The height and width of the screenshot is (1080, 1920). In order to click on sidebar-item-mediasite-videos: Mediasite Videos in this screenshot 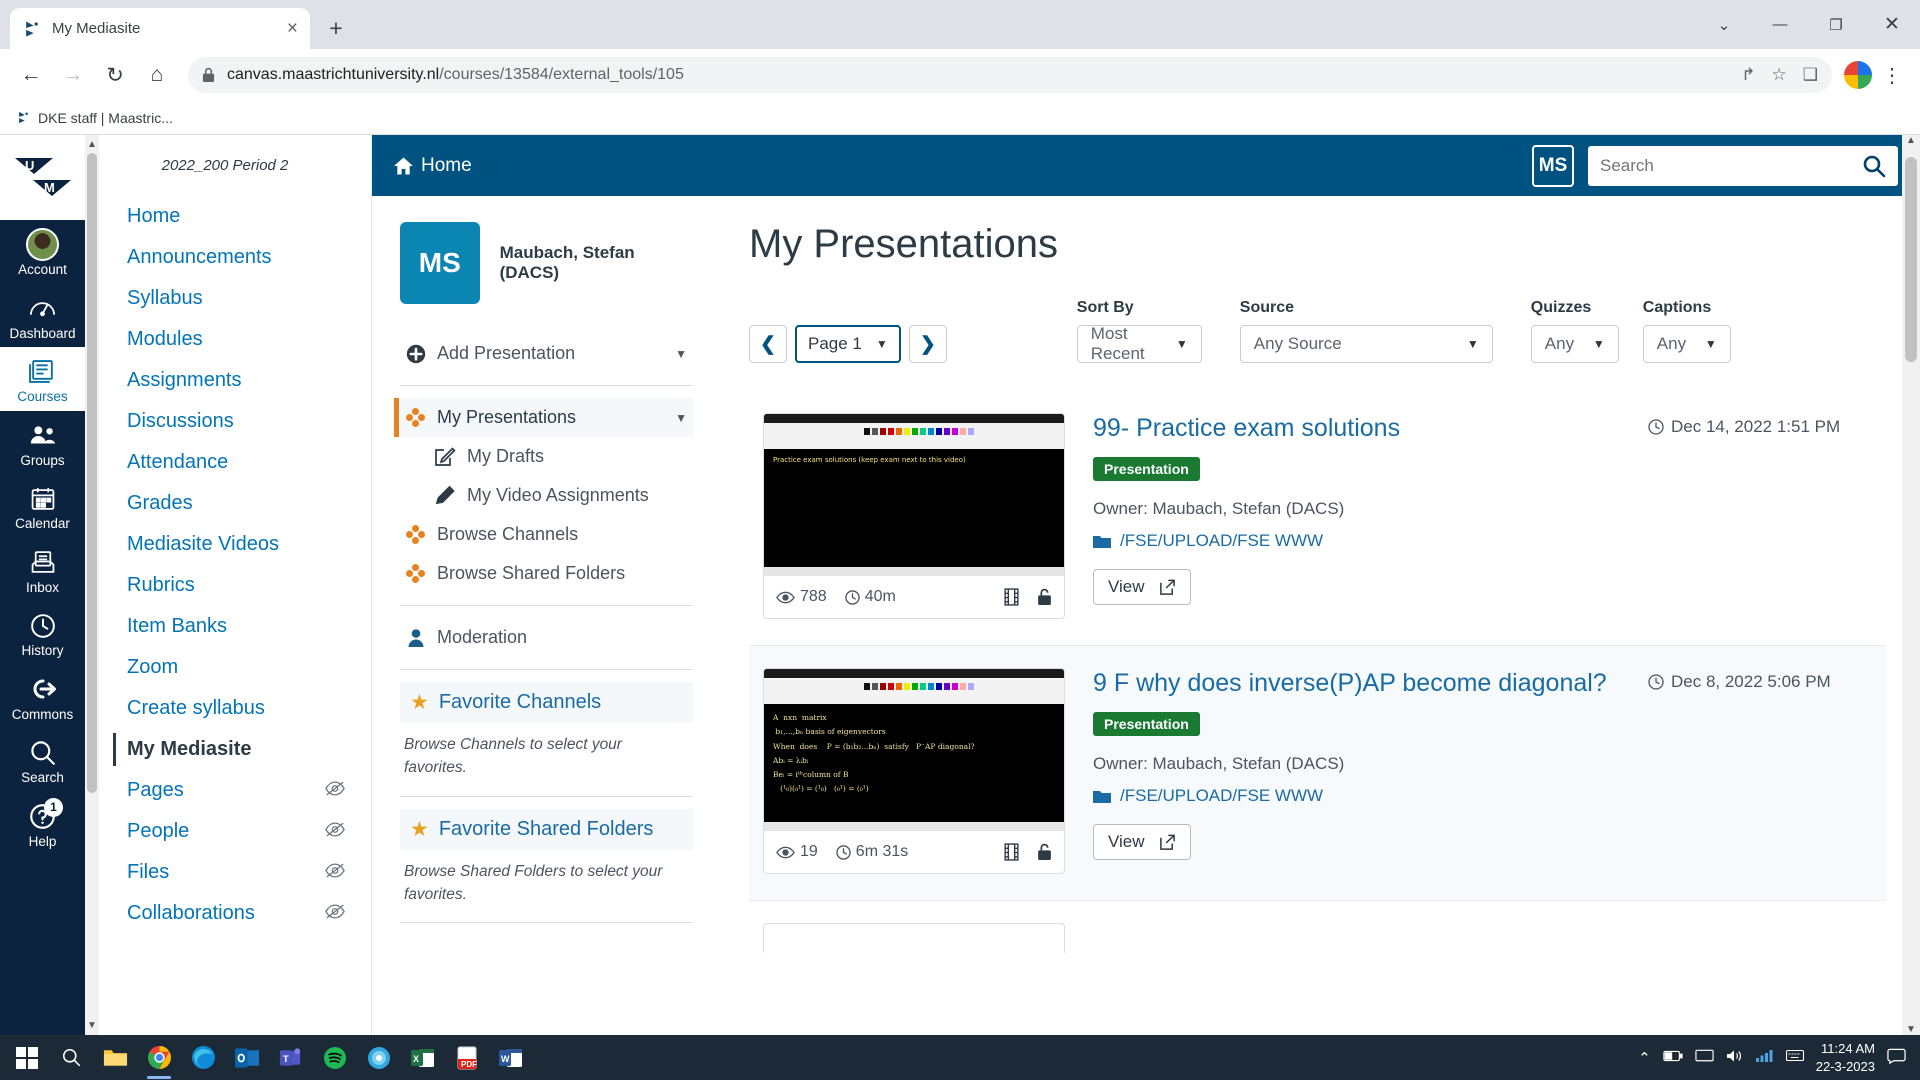, I will do `click(228, 544)`.